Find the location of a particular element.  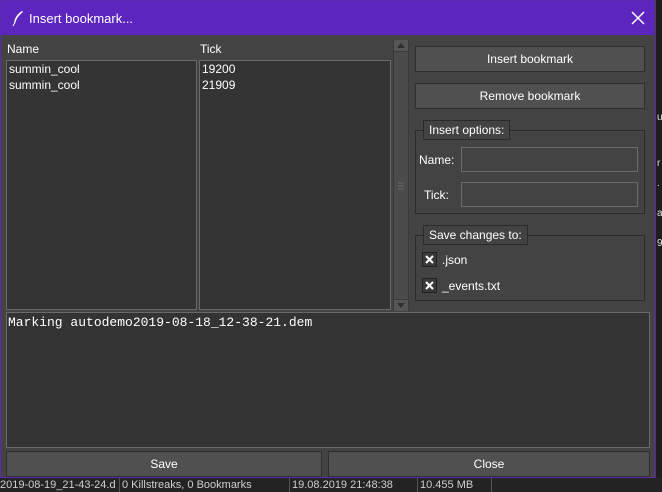

column-header-name: Name is located at coordinates (23, 49).